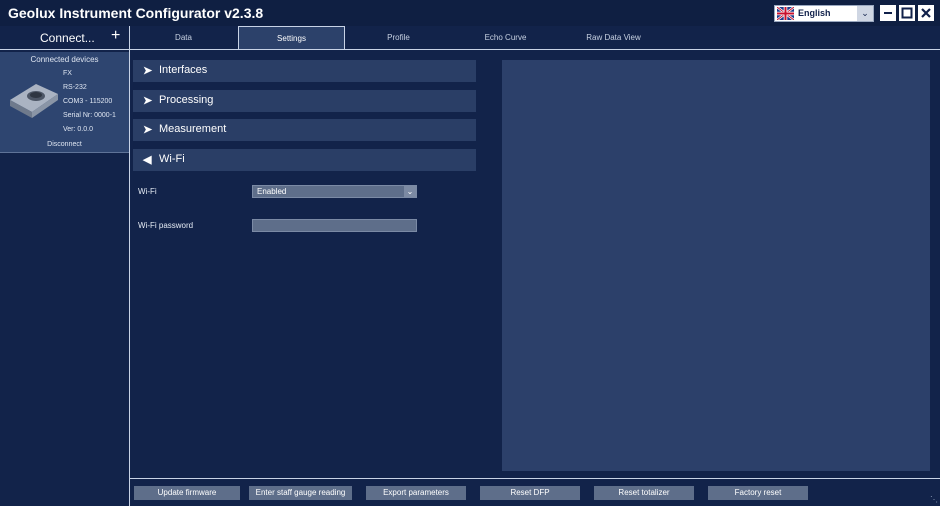 Image resolution: width=940 pixels, height=506 pixels. Describe the element at coordinates (814, 13) in the screenshot. I see `language-label: English` at that location.